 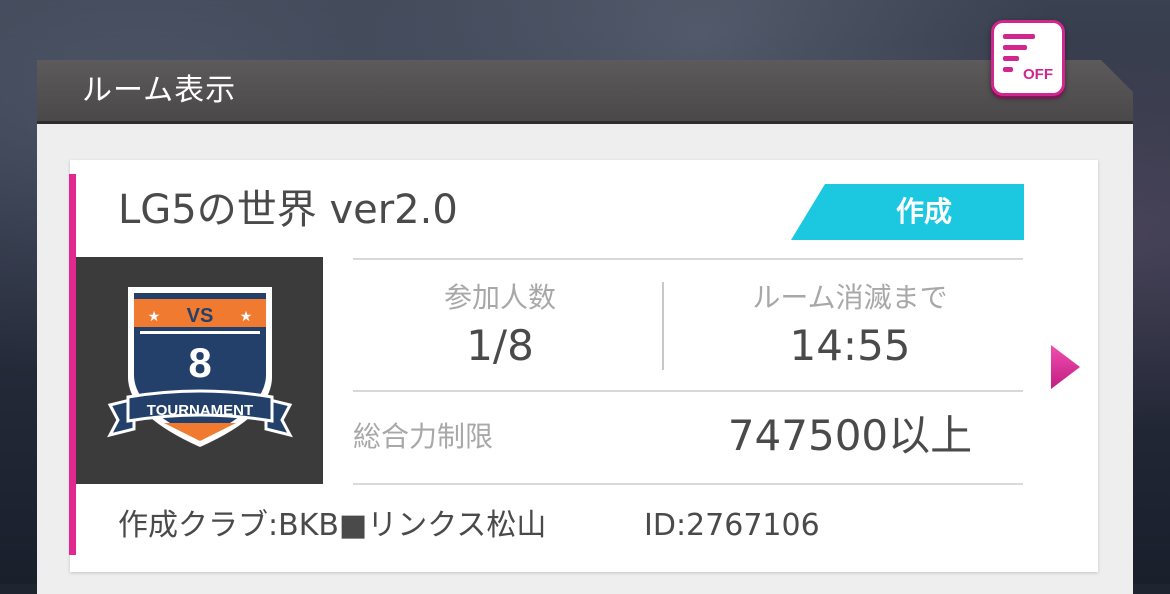 What do you see at coordinates (332, 525) in the screenshot?
I see `creator-club: 作成クラブ:BKB■リンクス松山` at bounding box center [332, 525].